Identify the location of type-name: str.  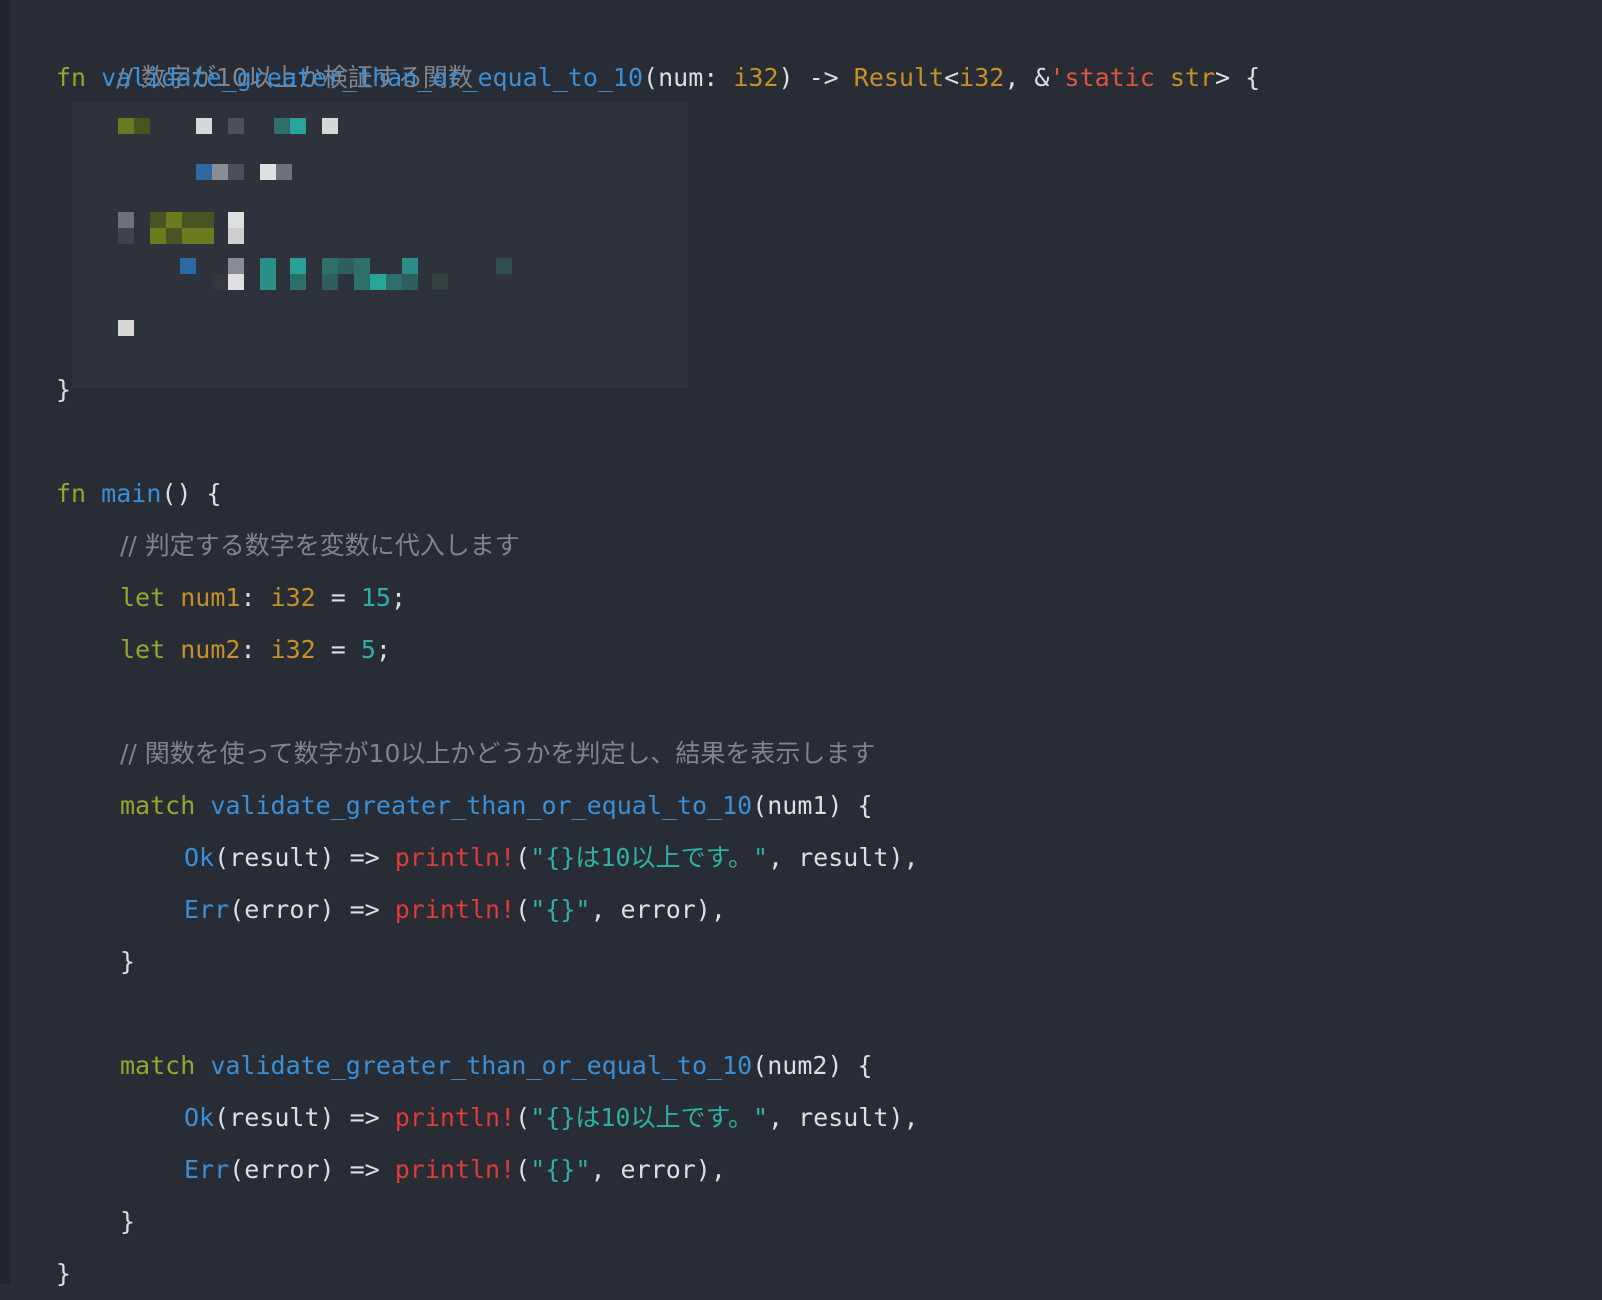
(1192, 77).